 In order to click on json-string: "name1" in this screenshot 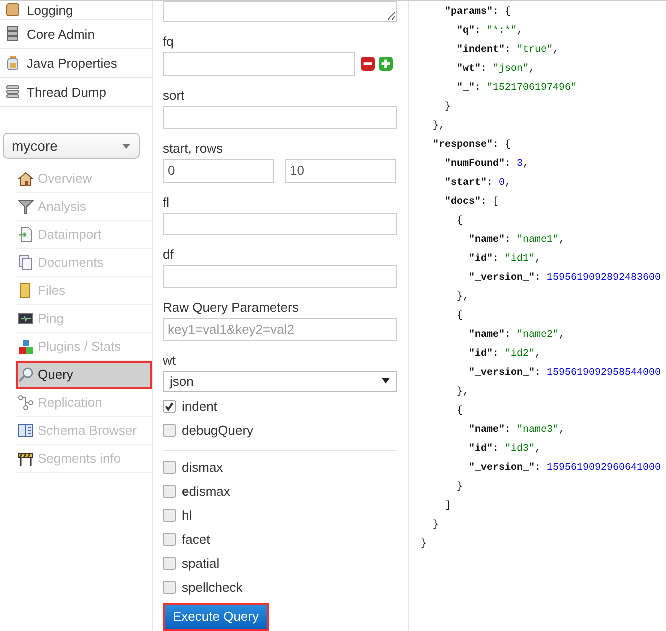, I will do `click(538, 240)`.